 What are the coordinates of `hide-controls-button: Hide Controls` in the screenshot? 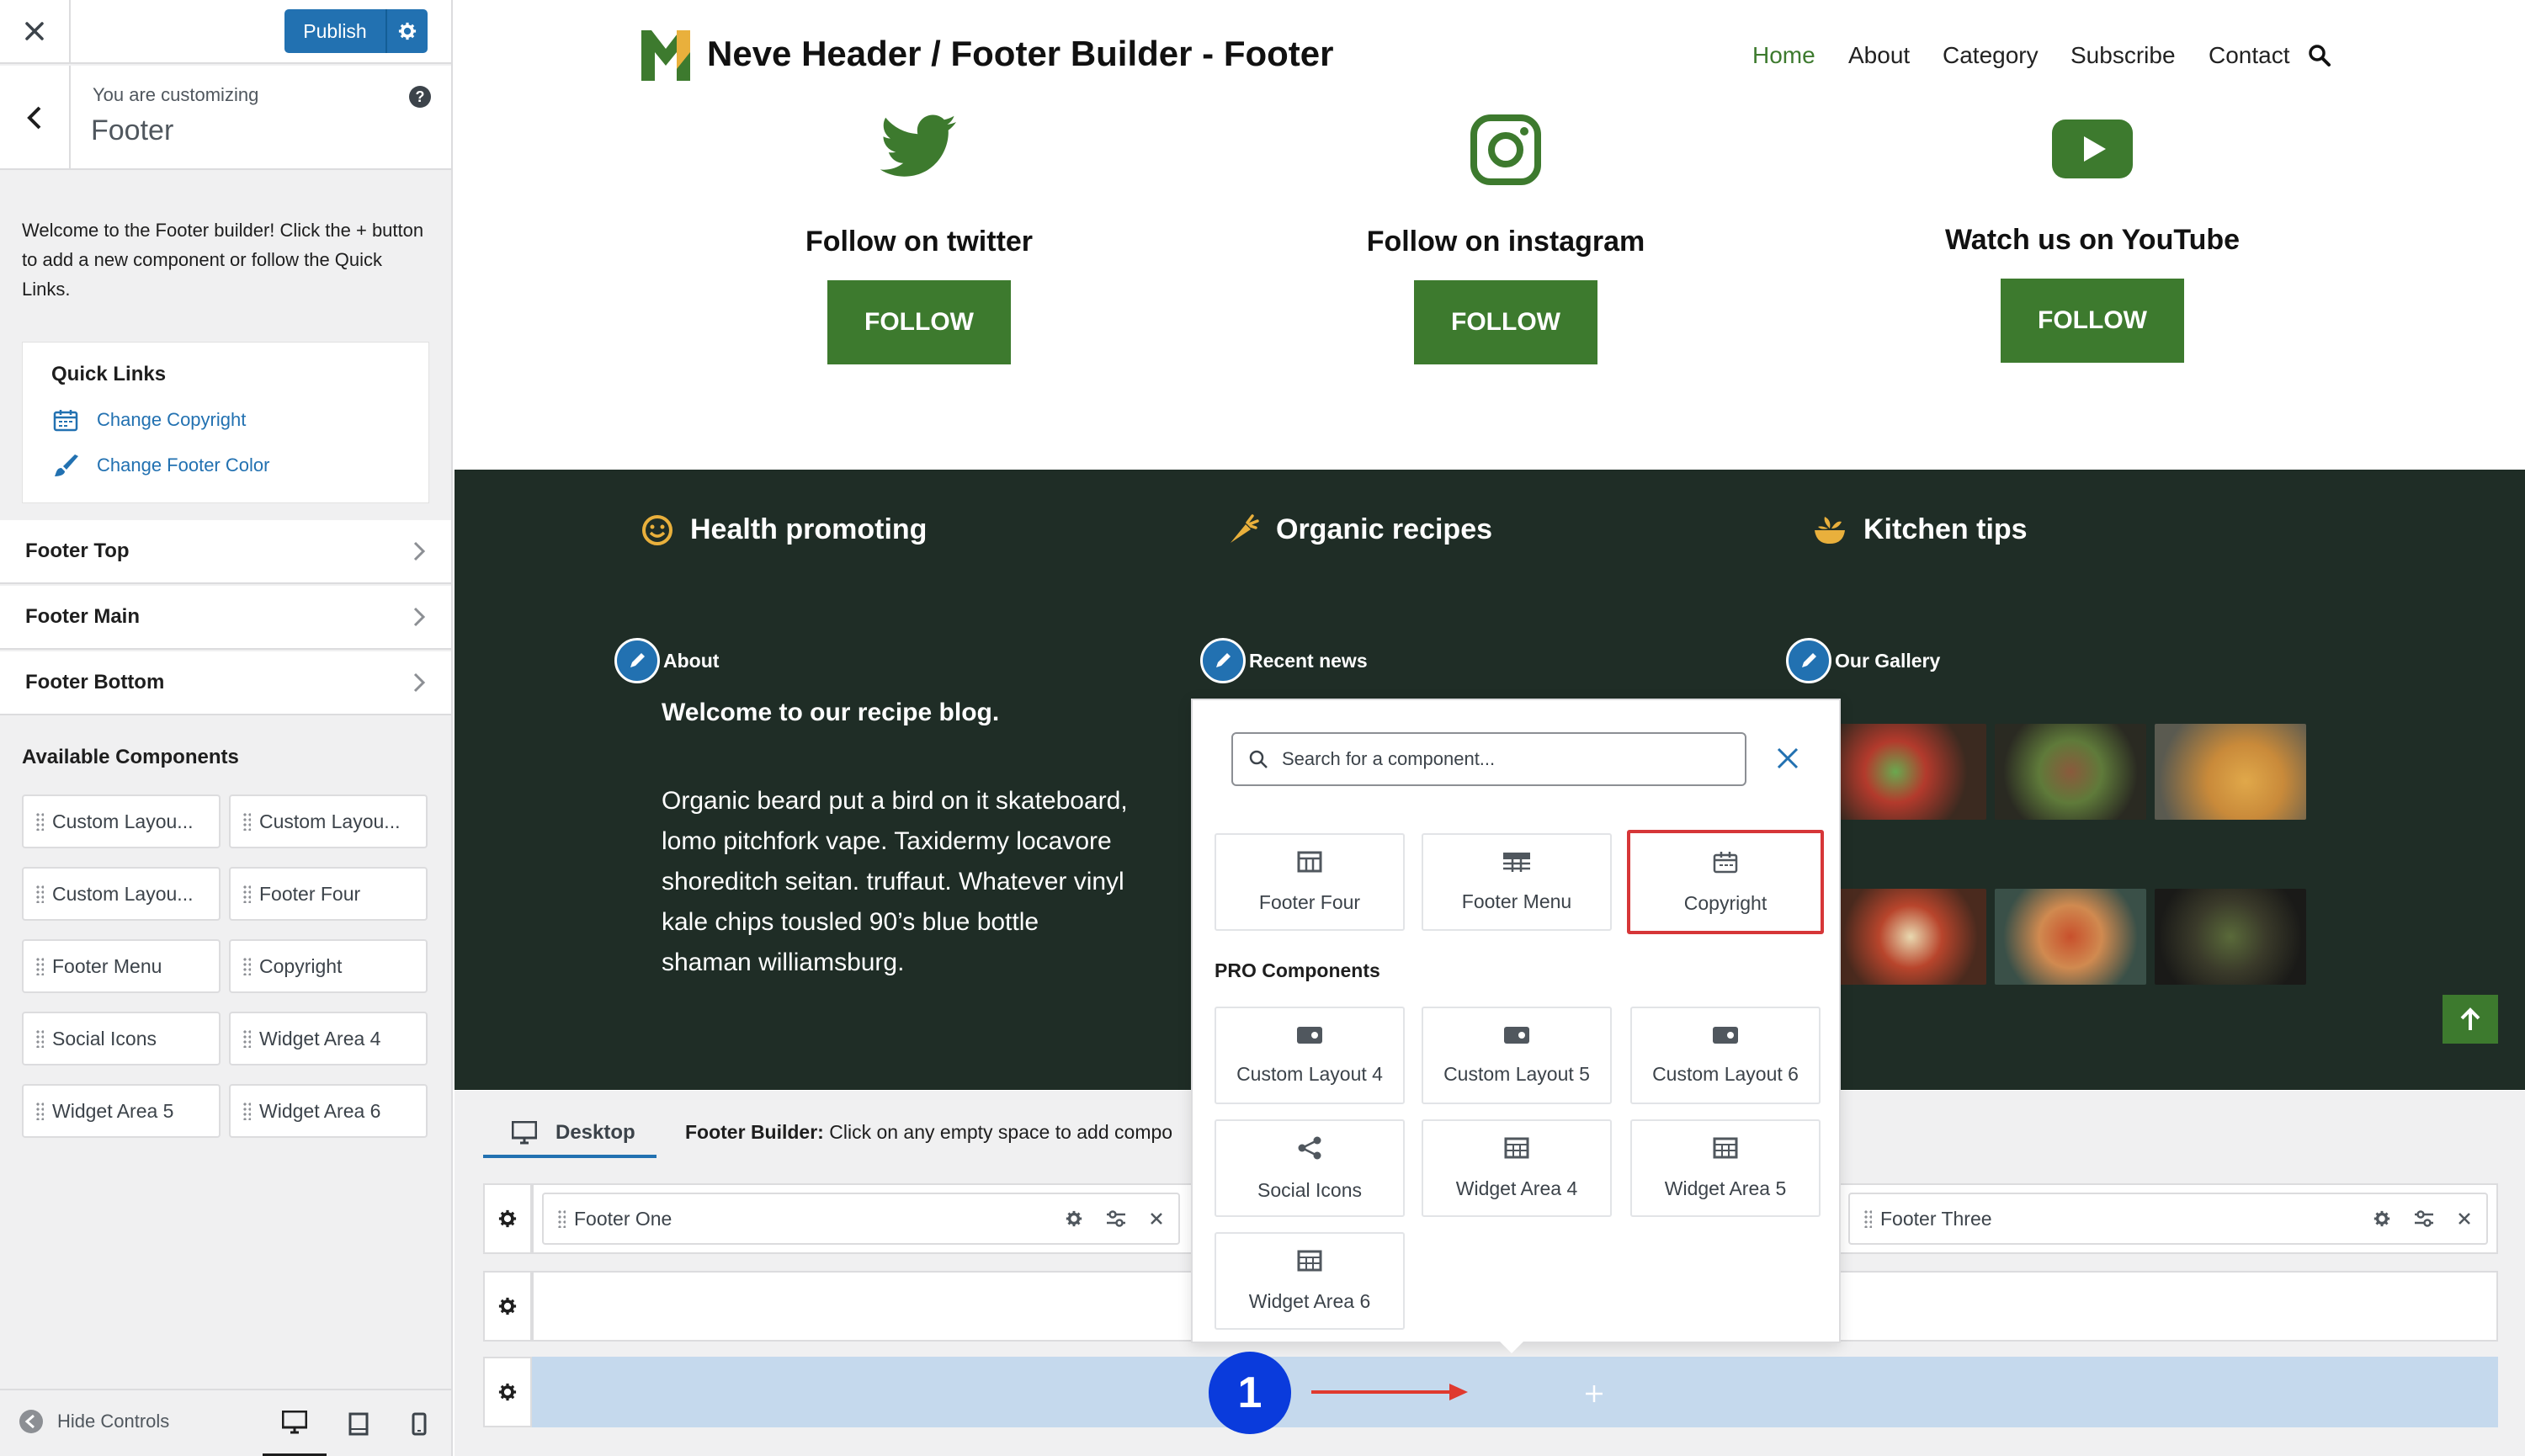 It's located at (94, 1421).